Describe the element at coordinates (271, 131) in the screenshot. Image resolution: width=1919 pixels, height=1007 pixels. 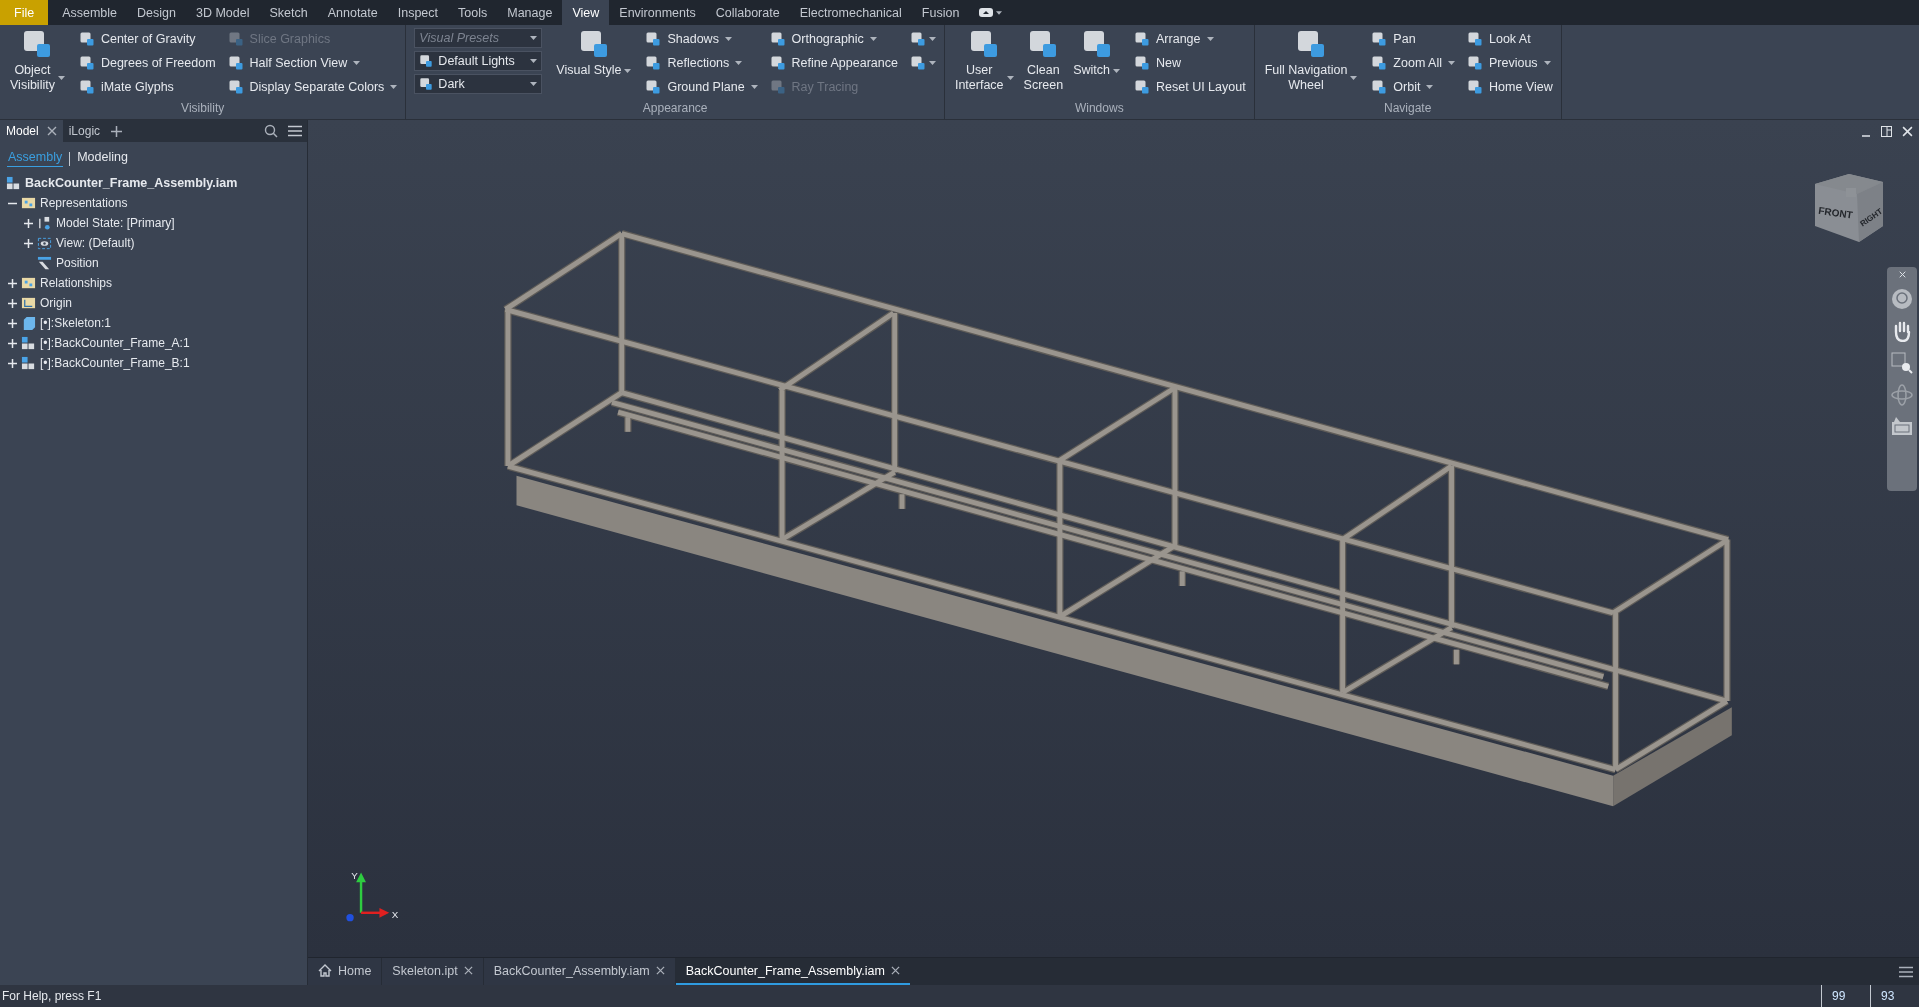
I see `search-icon` at that location.